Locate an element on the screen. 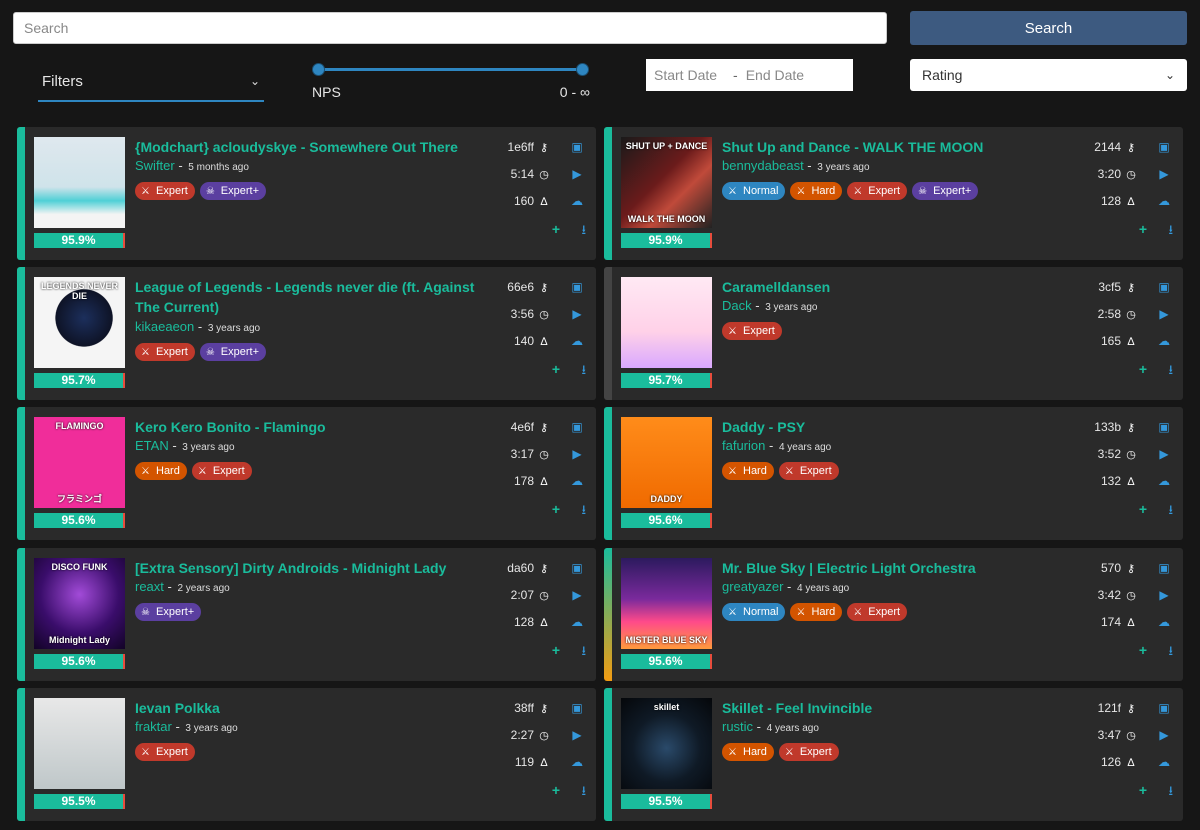 The width and height of the screenshot is (1200, 830). stat-value: da60 is located at coordinates (520, 568).